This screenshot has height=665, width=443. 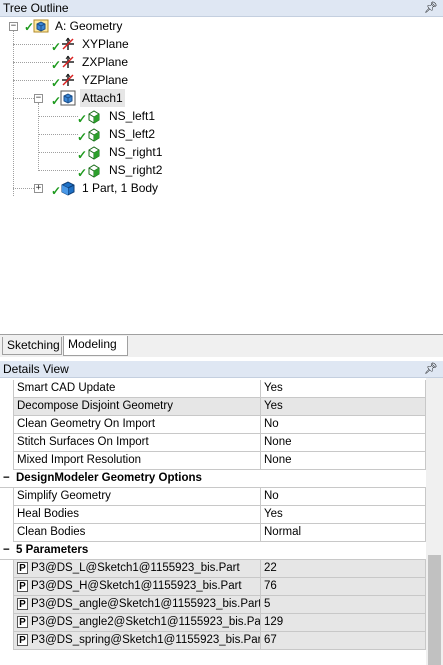 What do you see at coordinates (343, 587) in the screenshot?
I see `property-value: 76` at bounding box center [343, 587].